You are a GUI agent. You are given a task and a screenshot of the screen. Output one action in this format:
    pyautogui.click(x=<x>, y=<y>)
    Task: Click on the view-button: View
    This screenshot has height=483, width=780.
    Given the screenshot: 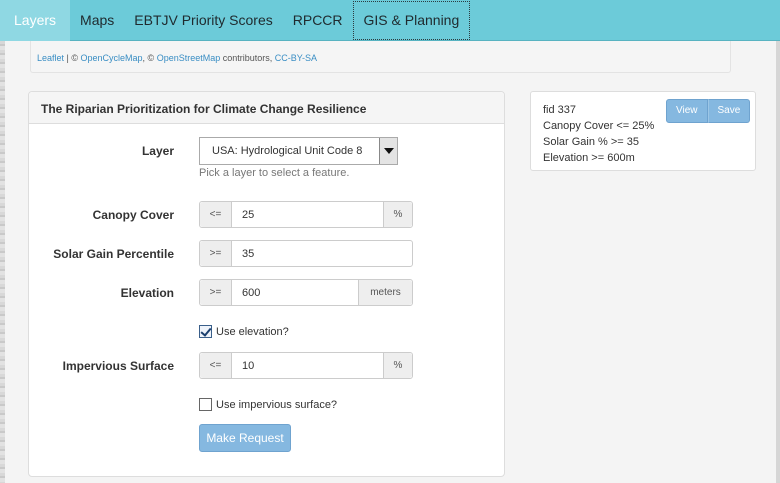 What is the action you would take?
    pyautogui.click(x=687, y=111)
    